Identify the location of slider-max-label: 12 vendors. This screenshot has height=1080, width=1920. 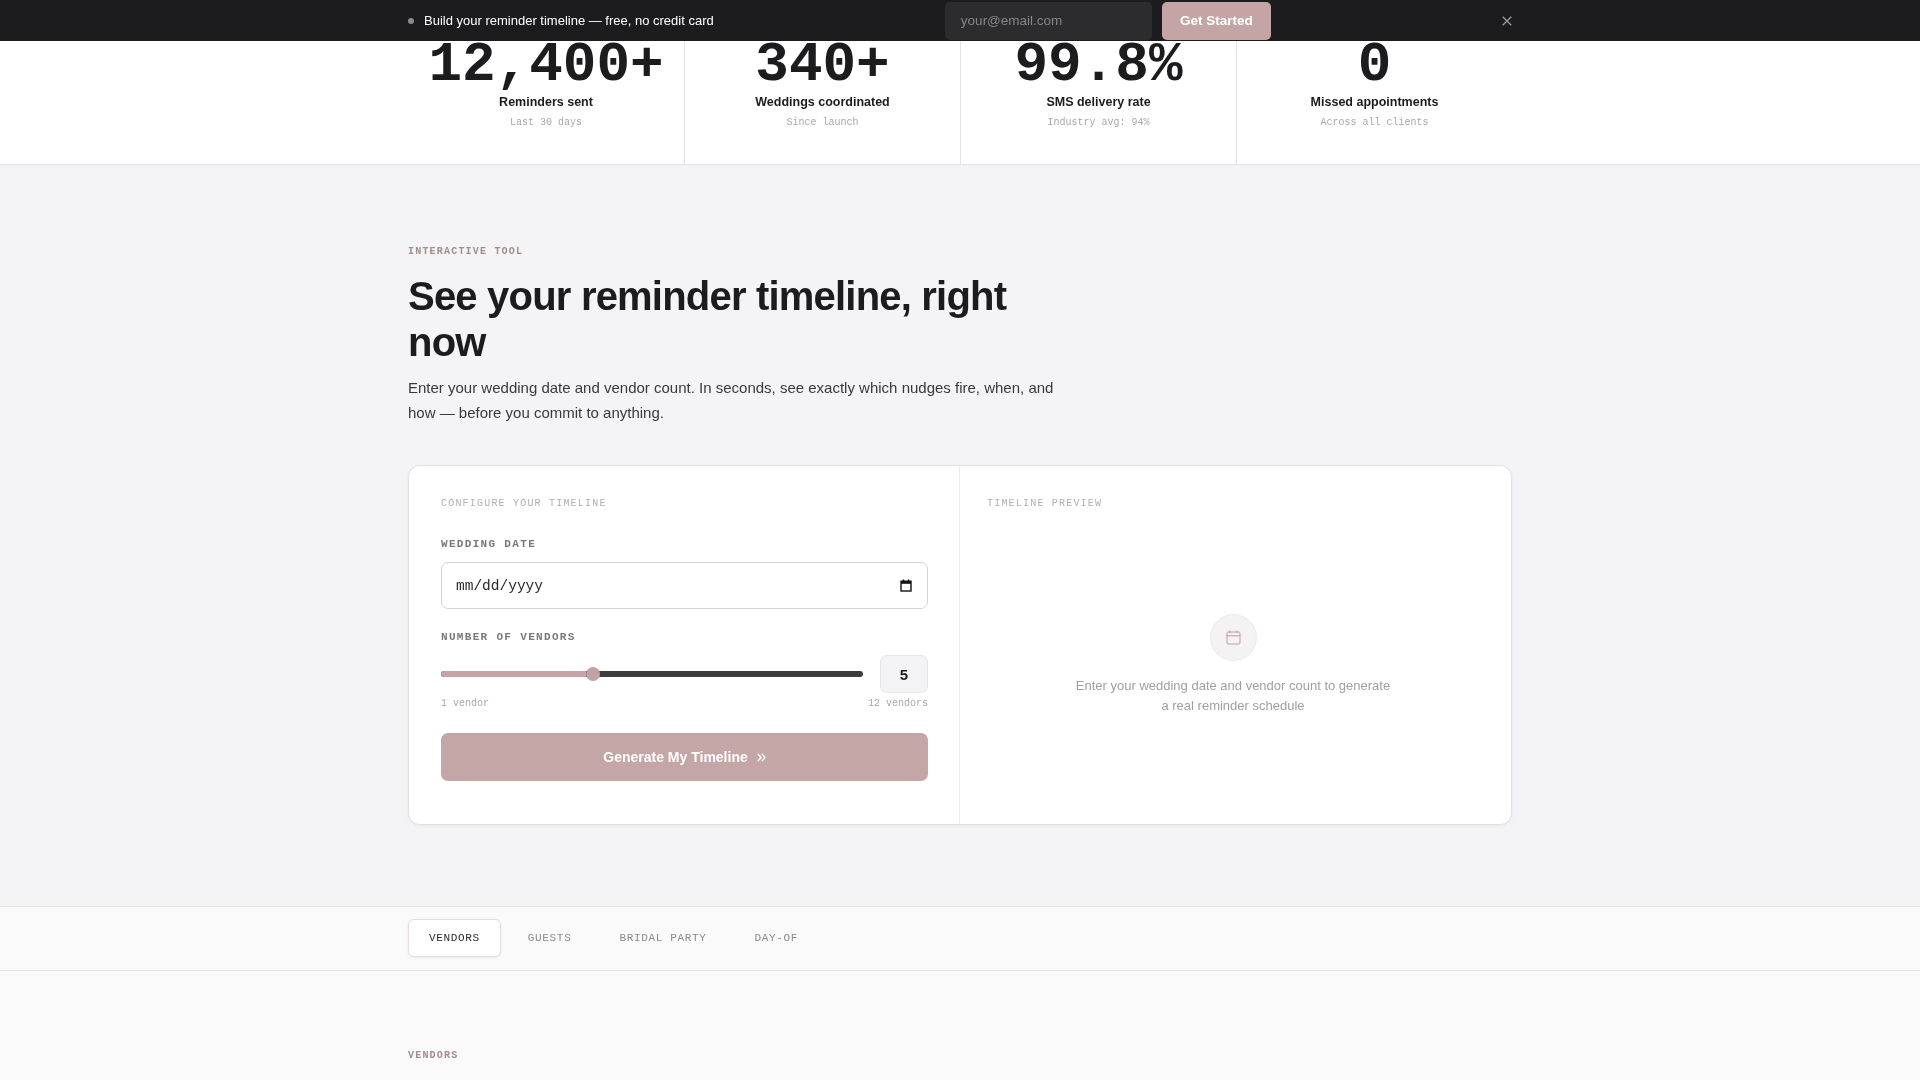
(898, 704).